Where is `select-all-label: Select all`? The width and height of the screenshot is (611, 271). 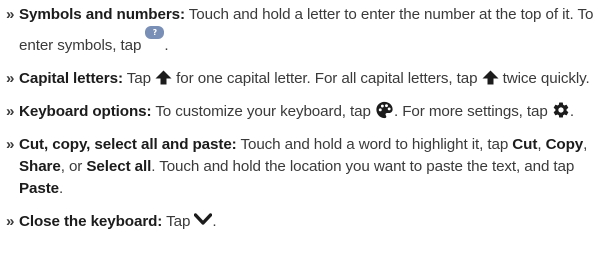 select-all-label: Select all is located at coordinates (119, 166).